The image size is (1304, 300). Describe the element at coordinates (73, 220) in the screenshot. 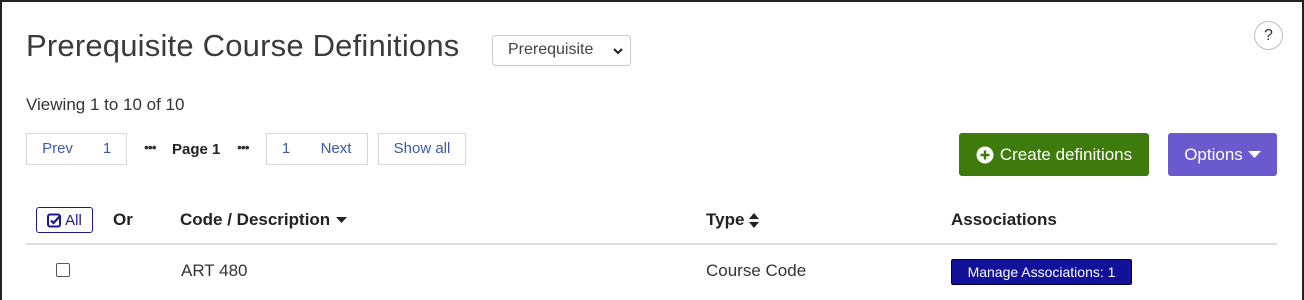

I see `select-all-label: All` at that location.